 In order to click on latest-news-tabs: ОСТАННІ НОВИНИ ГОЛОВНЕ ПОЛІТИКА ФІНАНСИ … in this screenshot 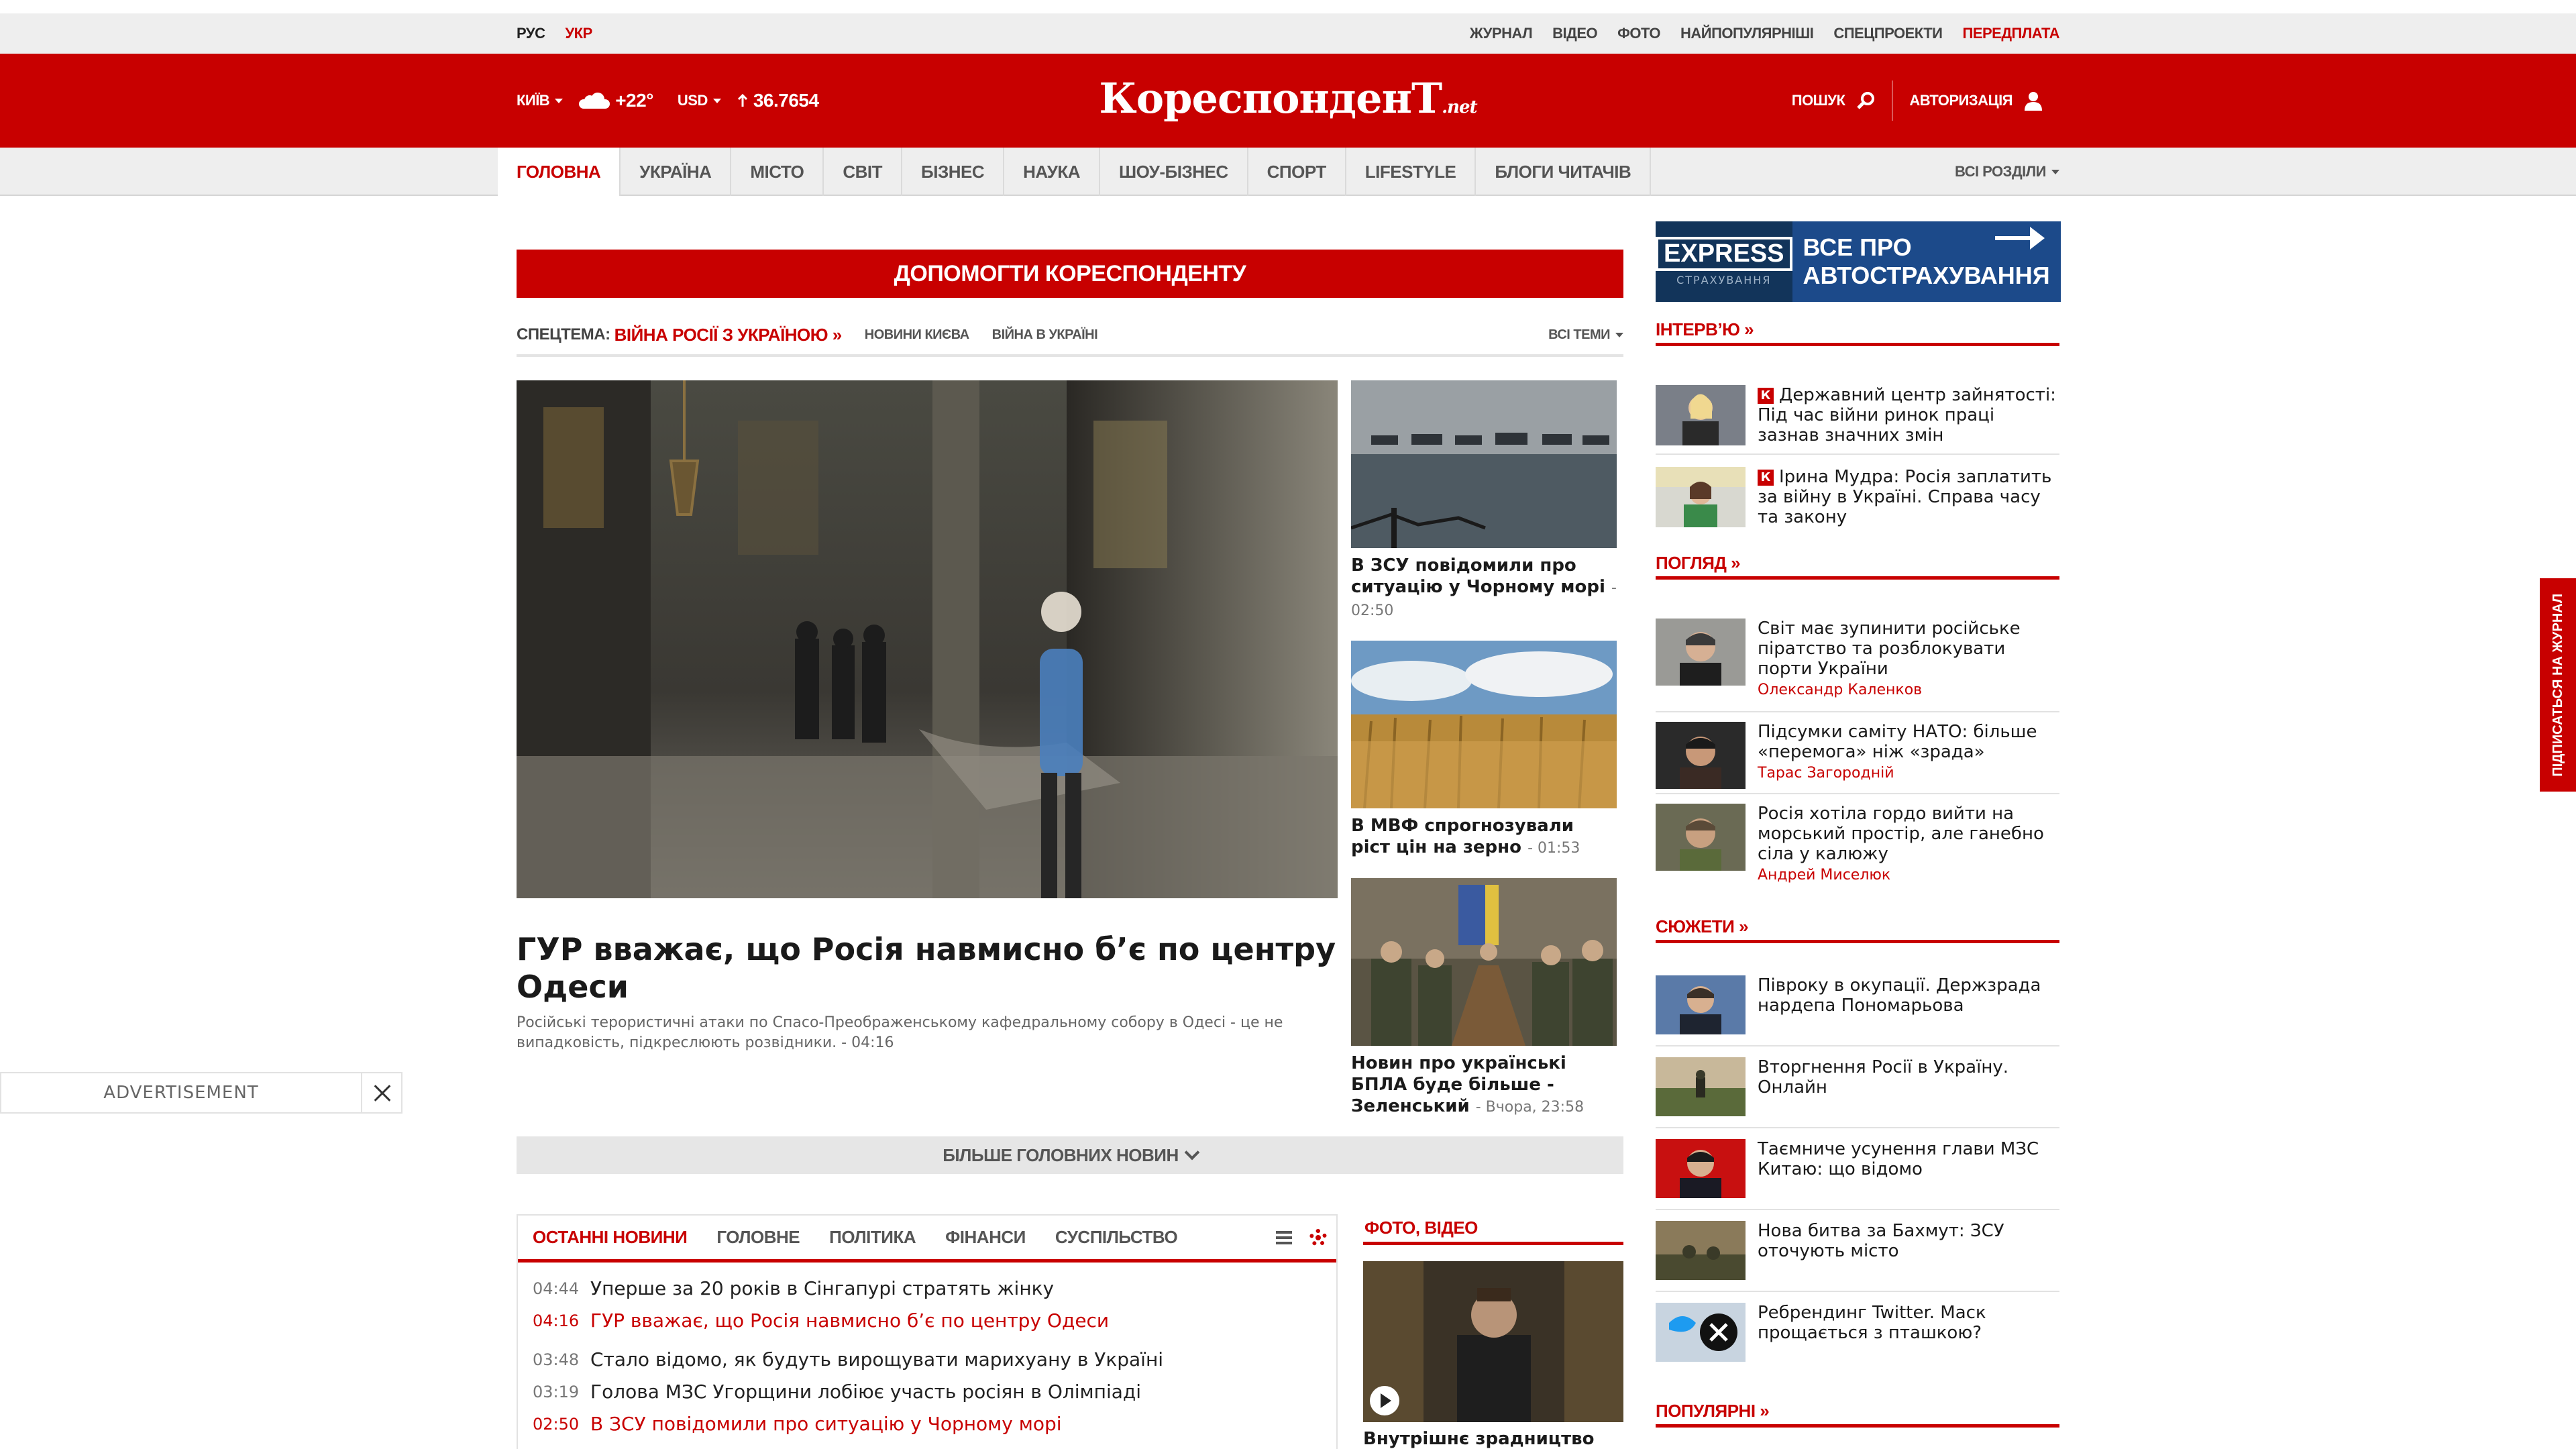, I will do `click(927, 1239)`.